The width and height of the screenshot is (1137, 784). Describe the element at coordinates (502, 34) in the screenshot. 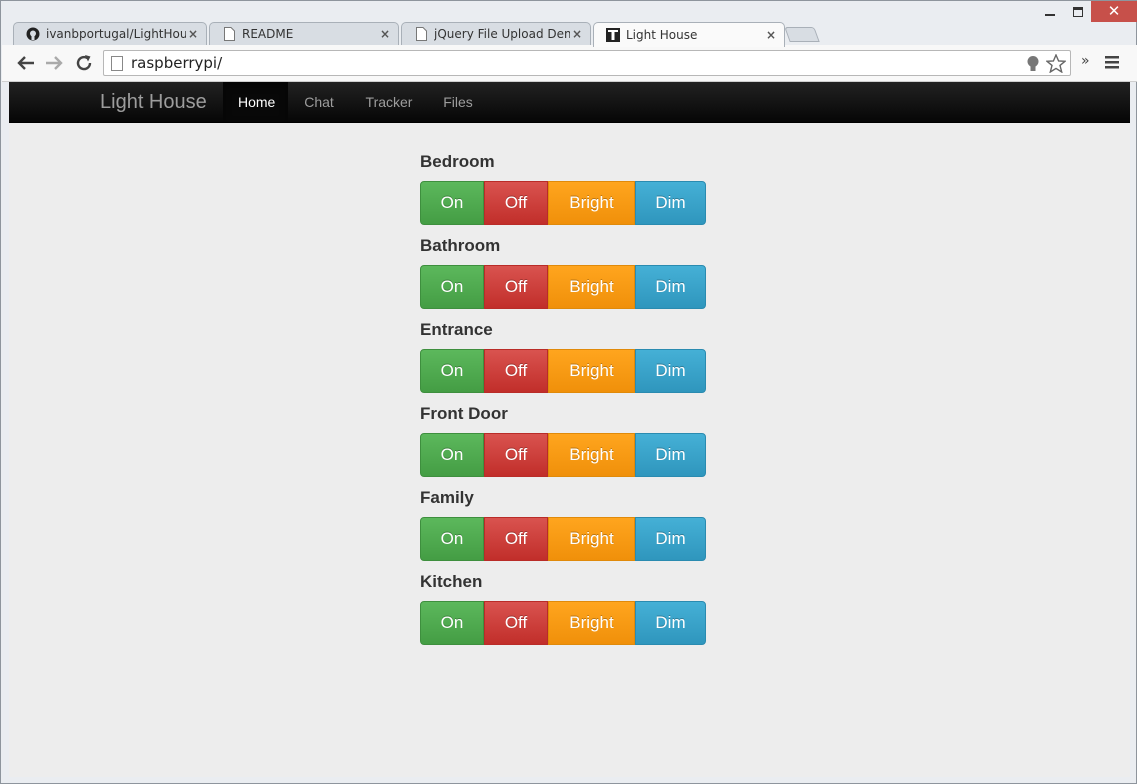

I see `tab-title: jQuery File Upload Demo` at that location.